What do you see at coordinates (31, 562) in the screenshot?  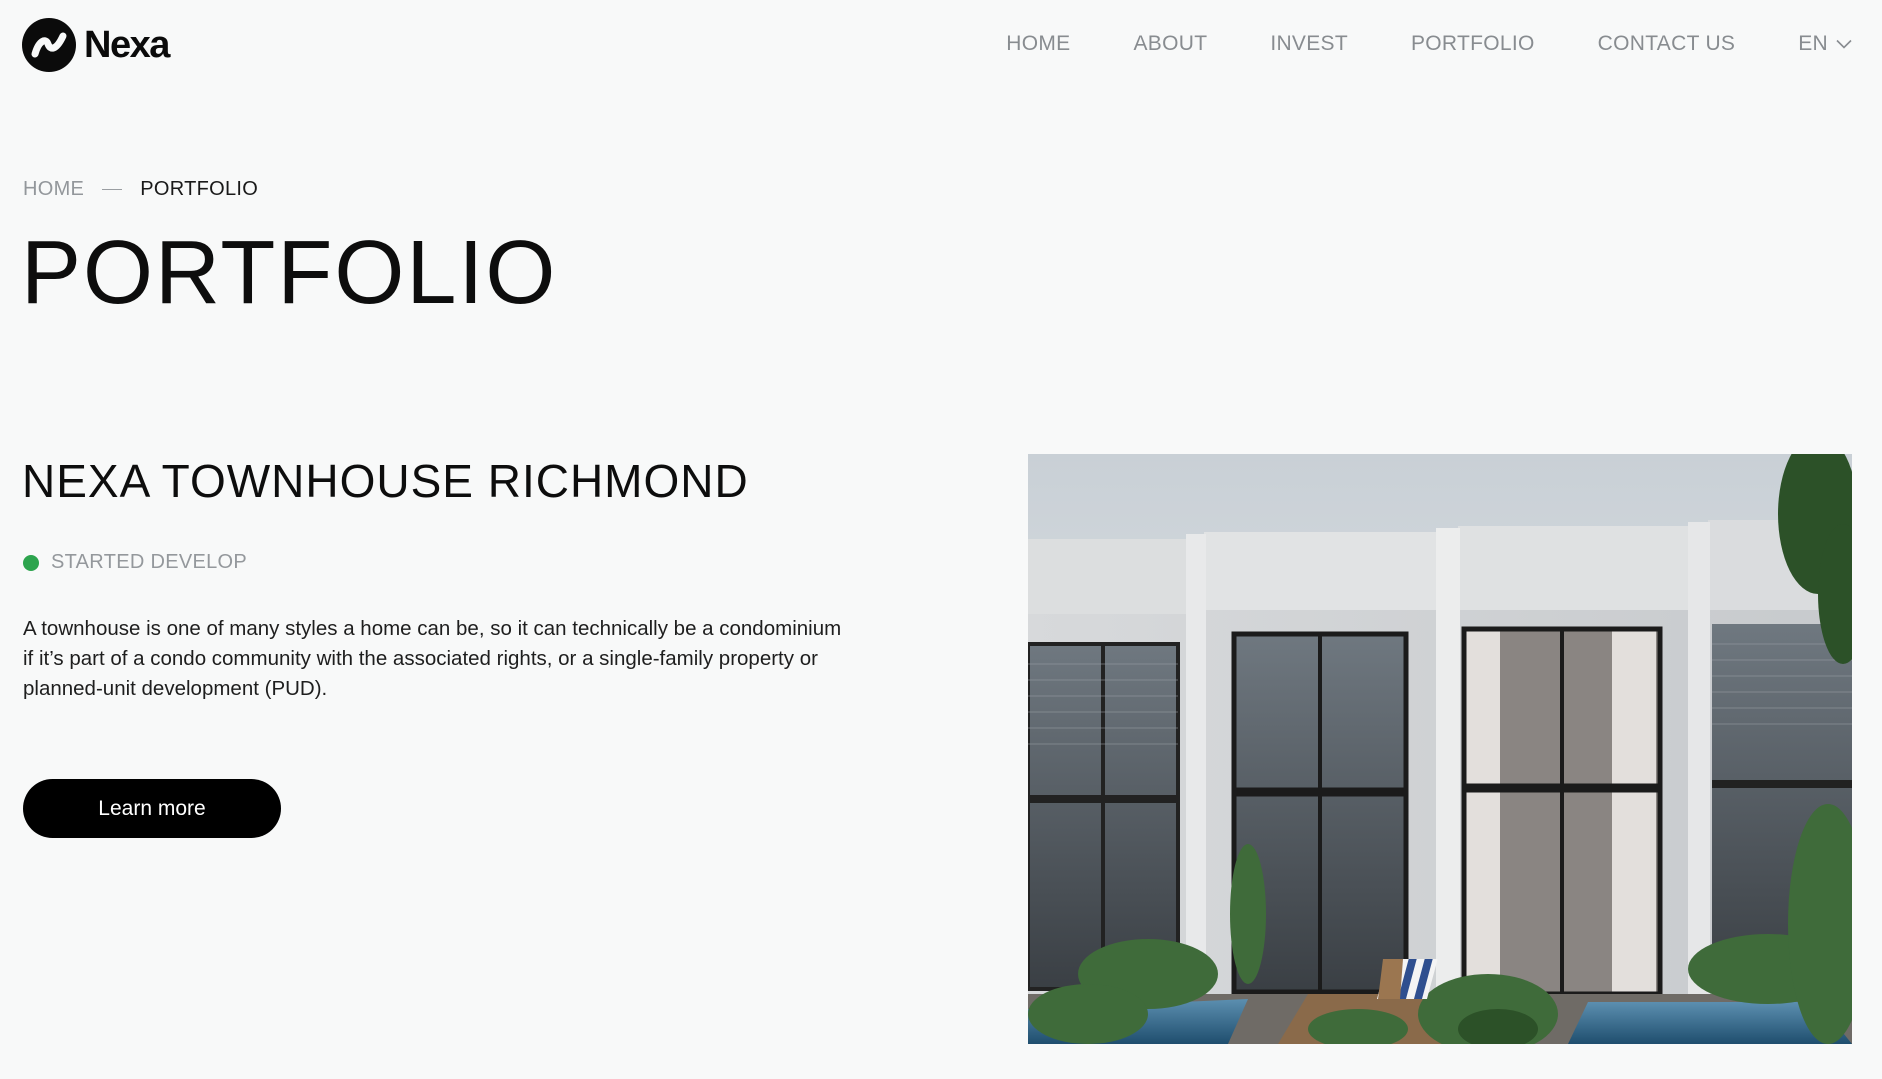 I see `status-dot-icon` at bounding box center [31, 562].